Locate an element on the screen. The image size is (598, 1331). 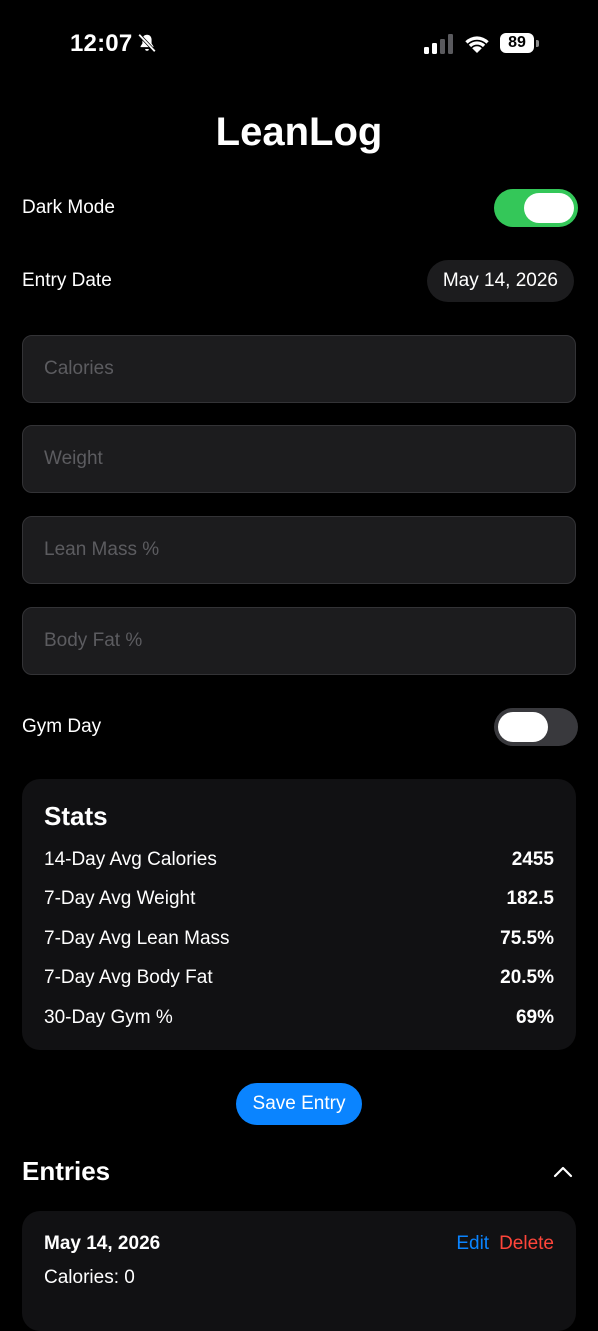
entries-header: Entries is located at coordinates (299, 1171).